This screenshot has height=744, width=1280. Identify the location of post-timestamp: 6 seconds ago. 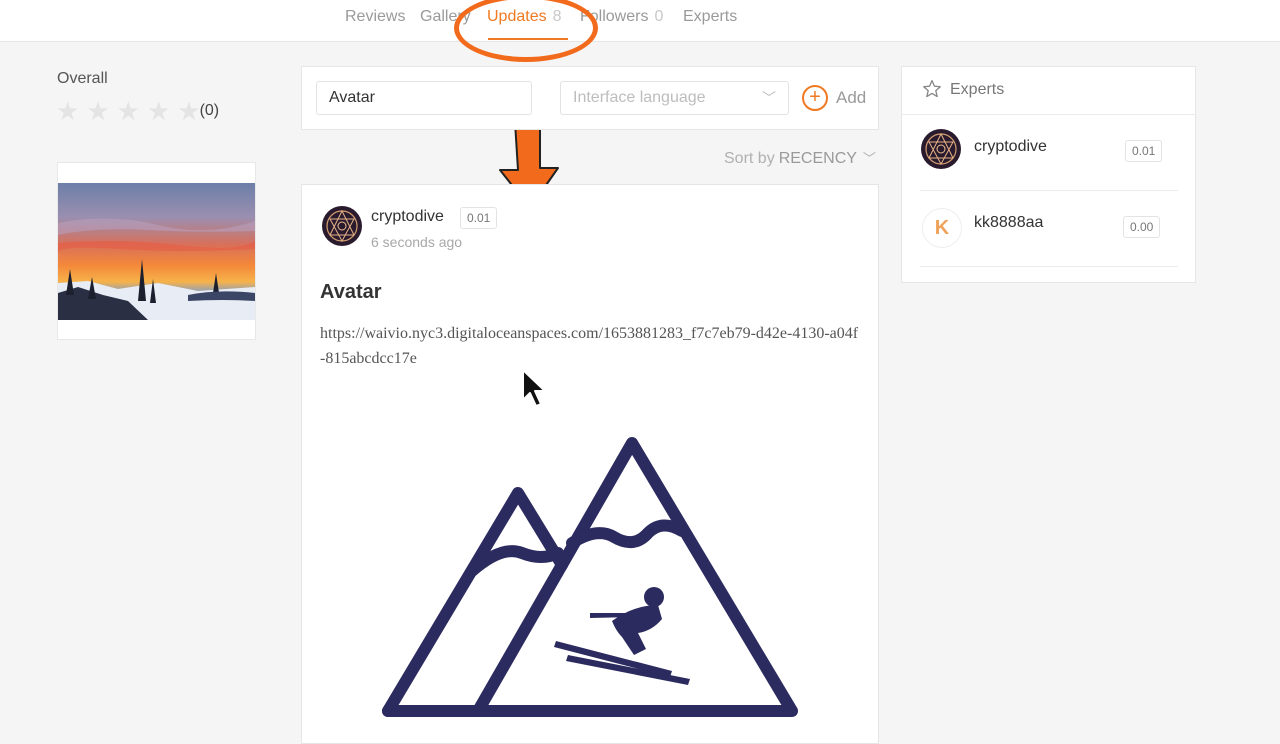
(416, 242).